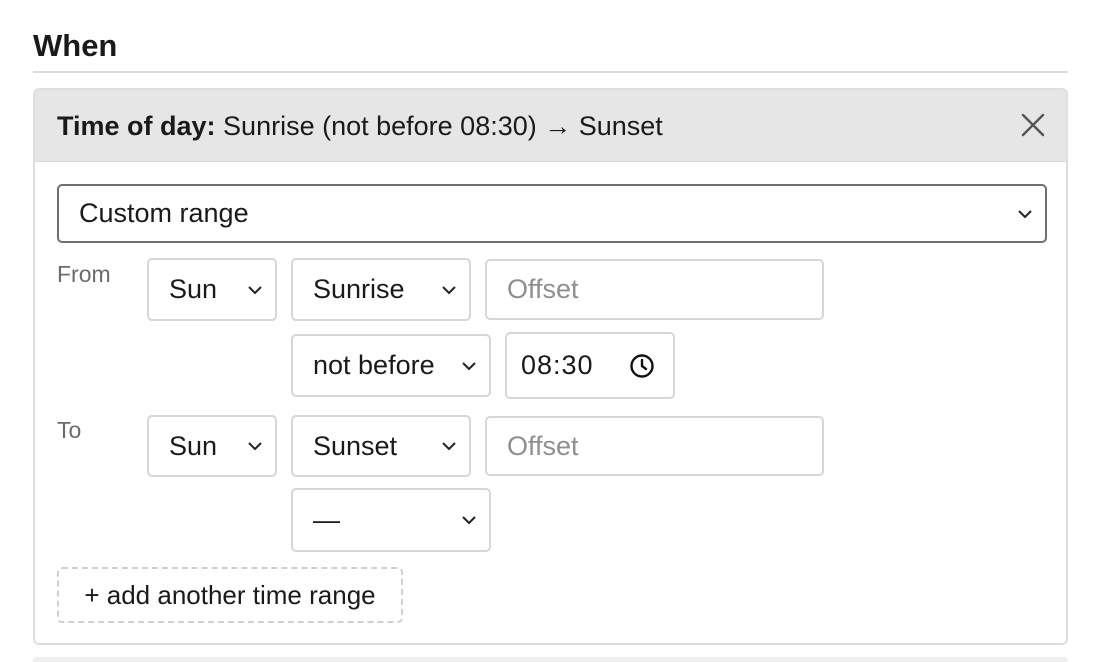 The height and width of the screenshot is (662, 1098). Describe the element at coordinates (69, 430) in the screenshot. I see `to-label: To` at that location.